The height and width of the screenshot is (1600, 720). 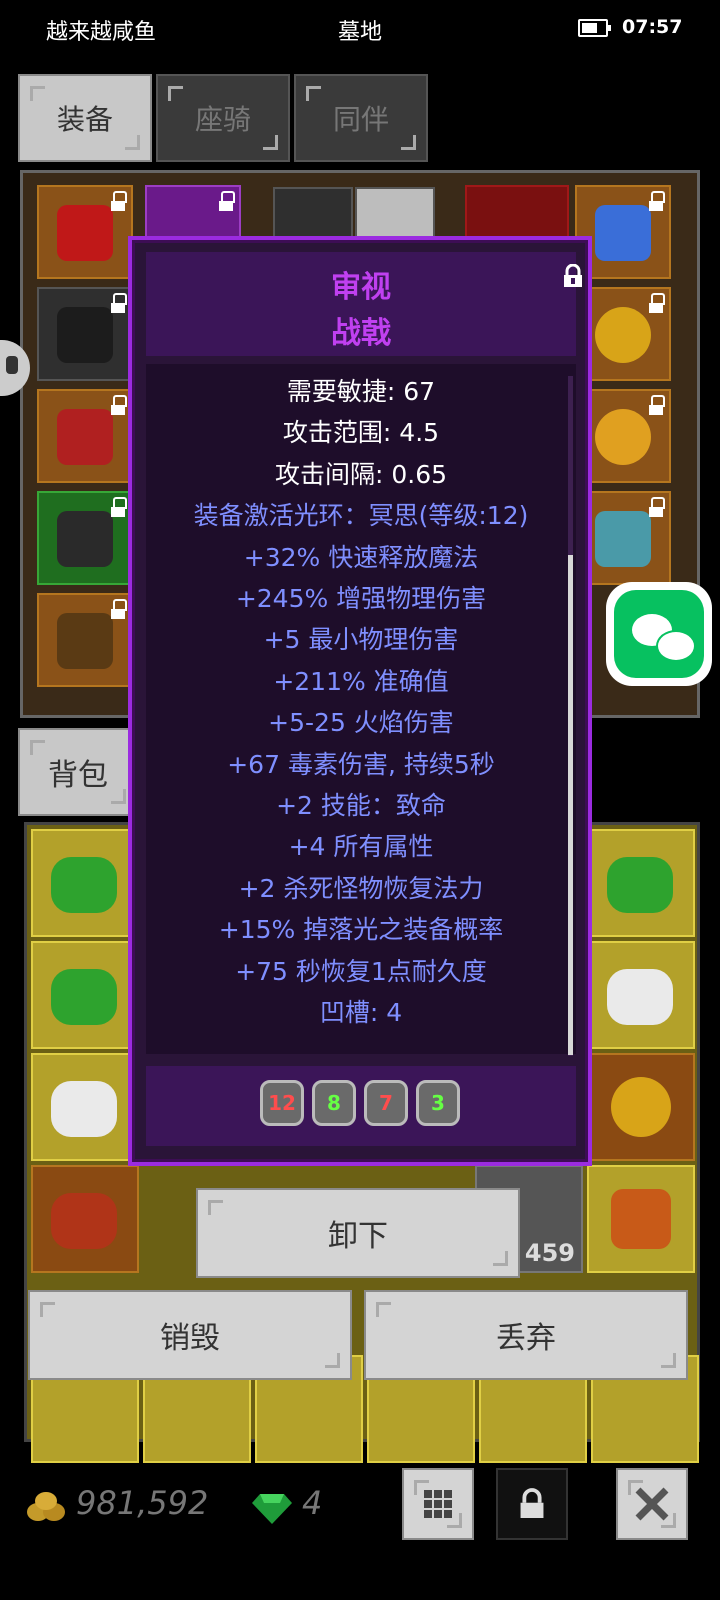 What do you see at coordinates (361, 391) in the screenshot?
I see `item-stat-line: 需要敏捷: 67` at bounding box center [361, 391].